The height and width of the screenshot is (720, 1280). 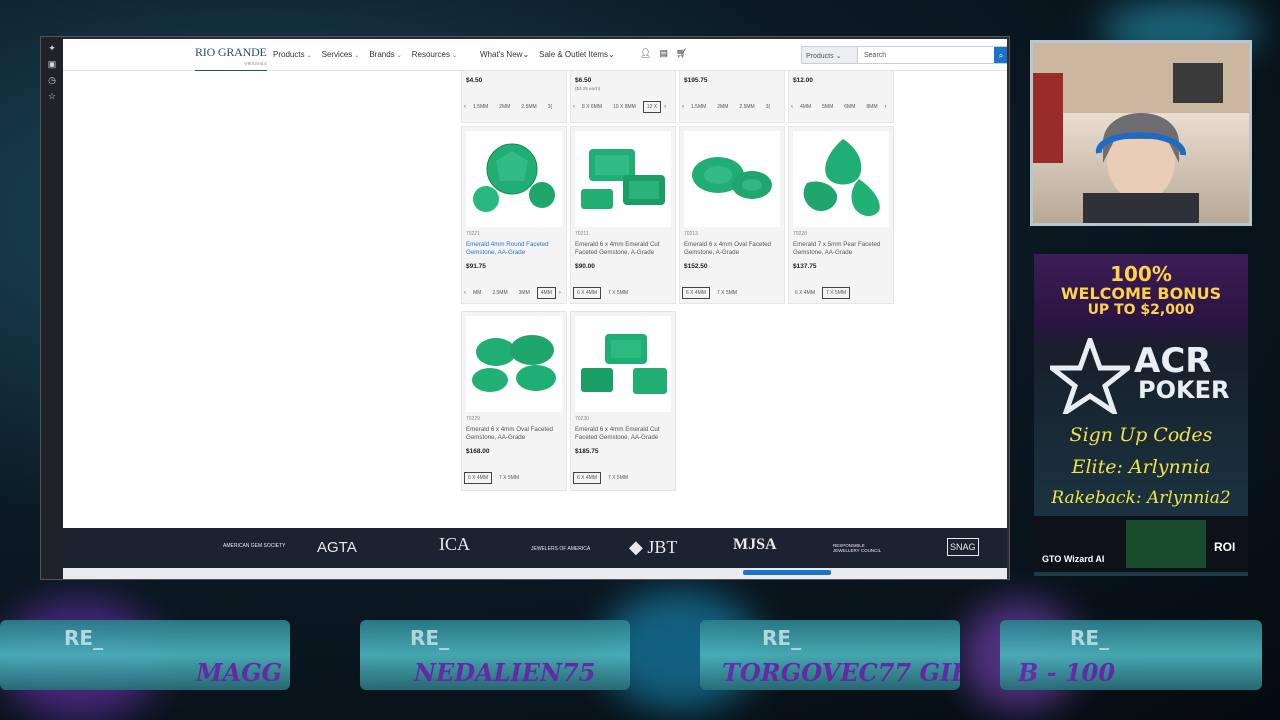 I want to click on size-option: 10 X 8MM, so click(x=624, y=107).